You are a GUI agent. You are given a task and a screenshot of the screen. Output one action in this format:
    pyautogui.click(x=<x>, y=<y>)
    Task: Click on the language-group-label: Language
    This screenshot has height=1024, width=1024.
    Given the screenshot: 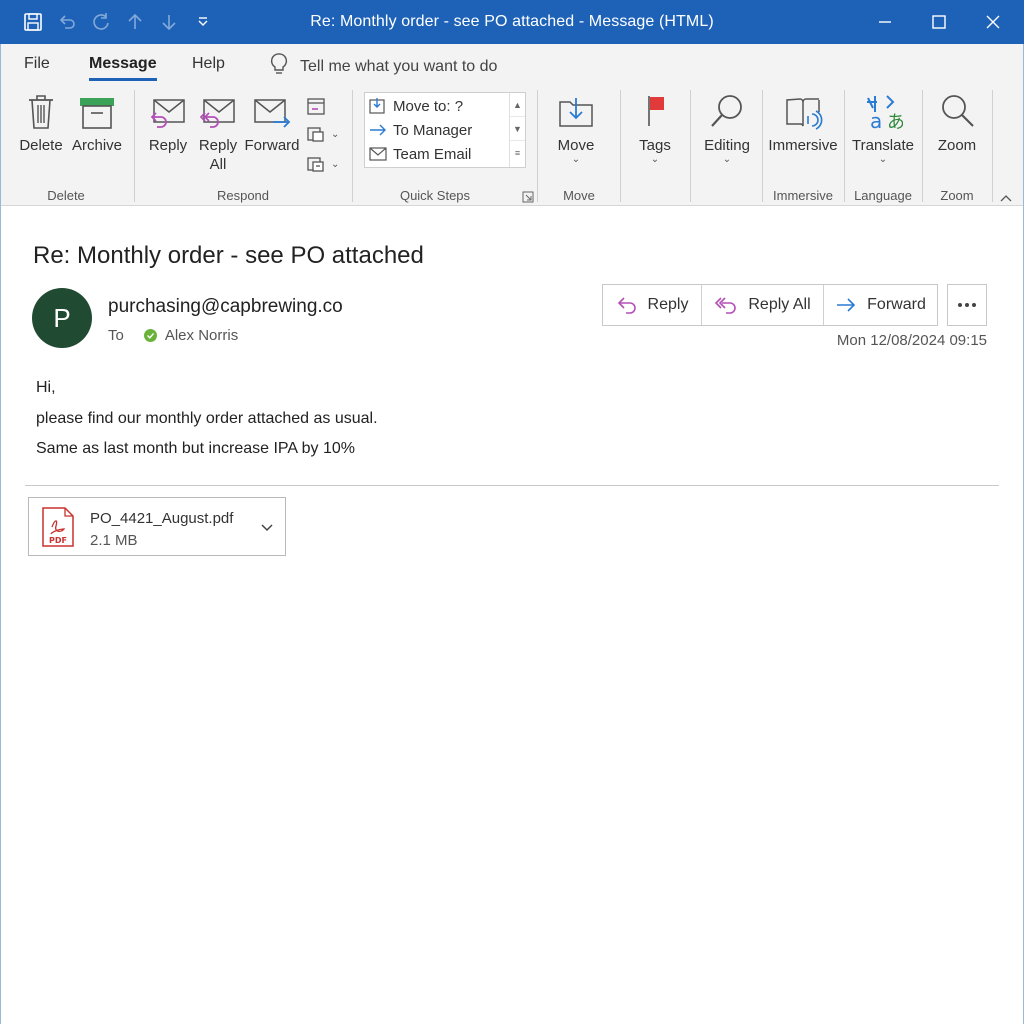 What is the action you would take?
    pyautogui.click(x=883, y=195)
    